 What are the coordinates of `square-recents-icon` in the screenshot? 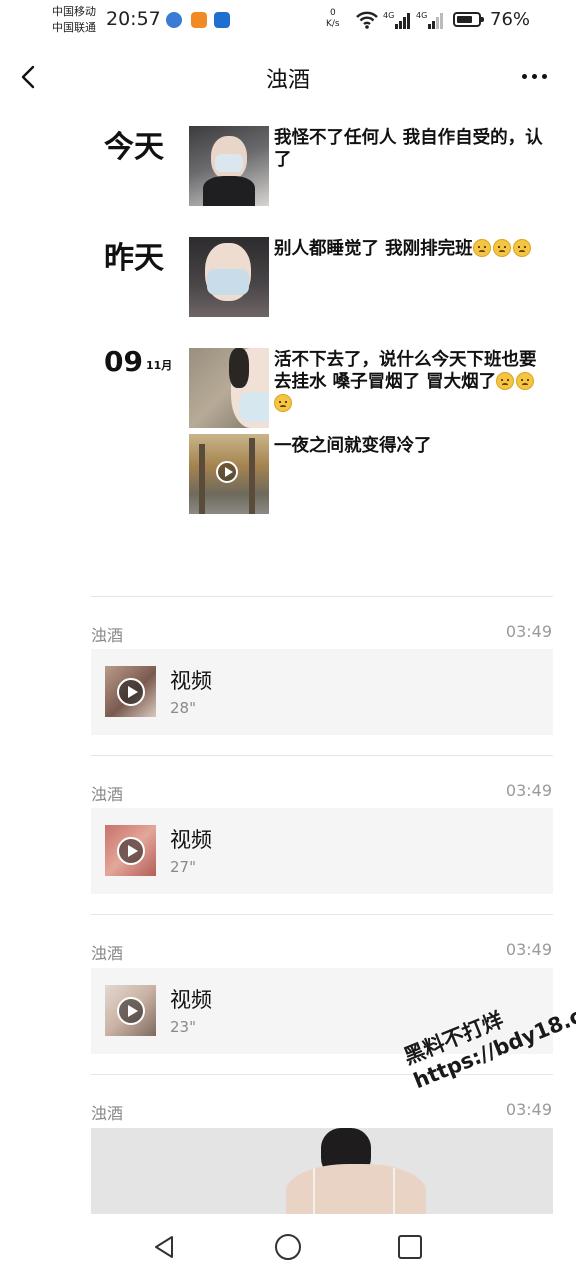 It's located at (410, 1247).